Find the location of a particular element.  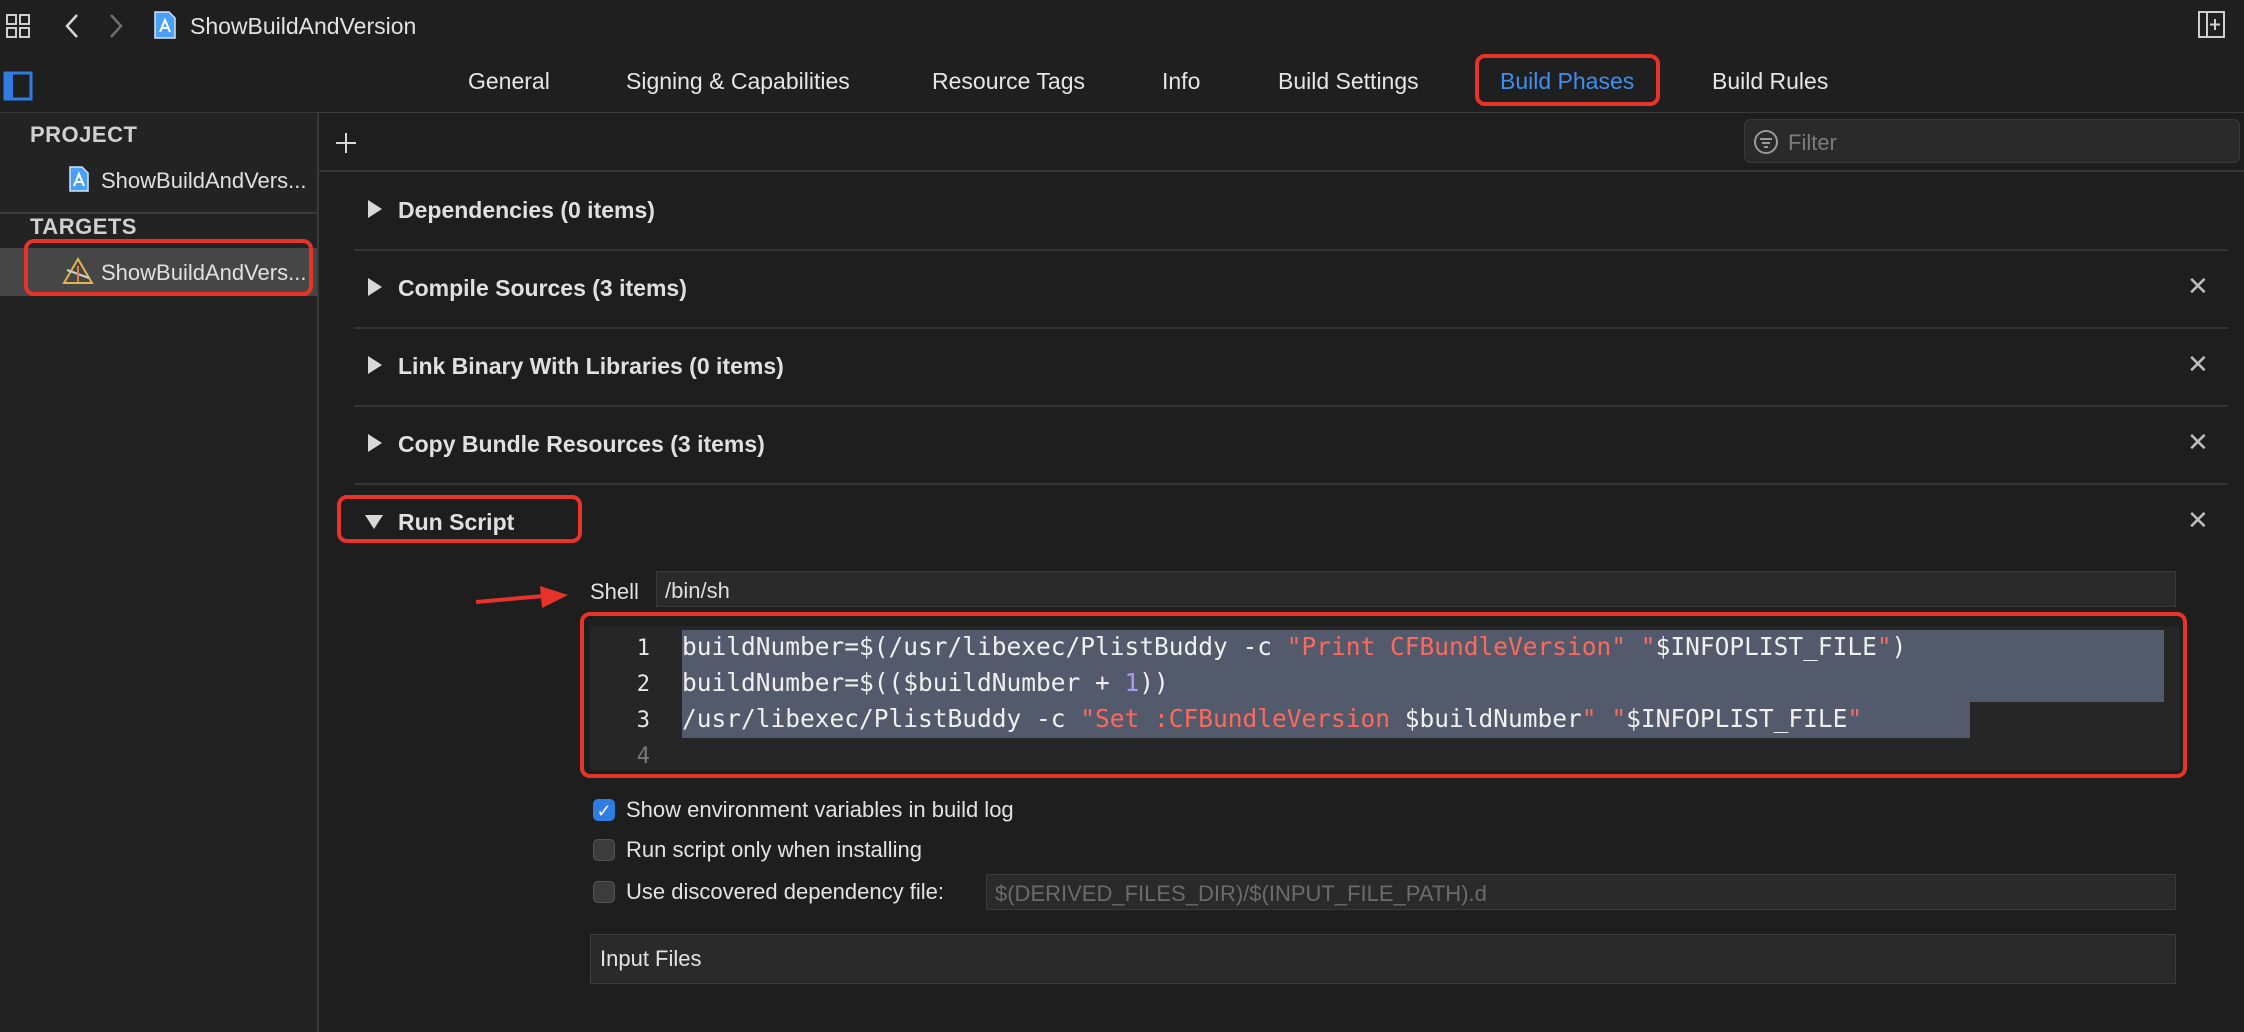

project-header: PROJECT is located at coordinates (84, 134).